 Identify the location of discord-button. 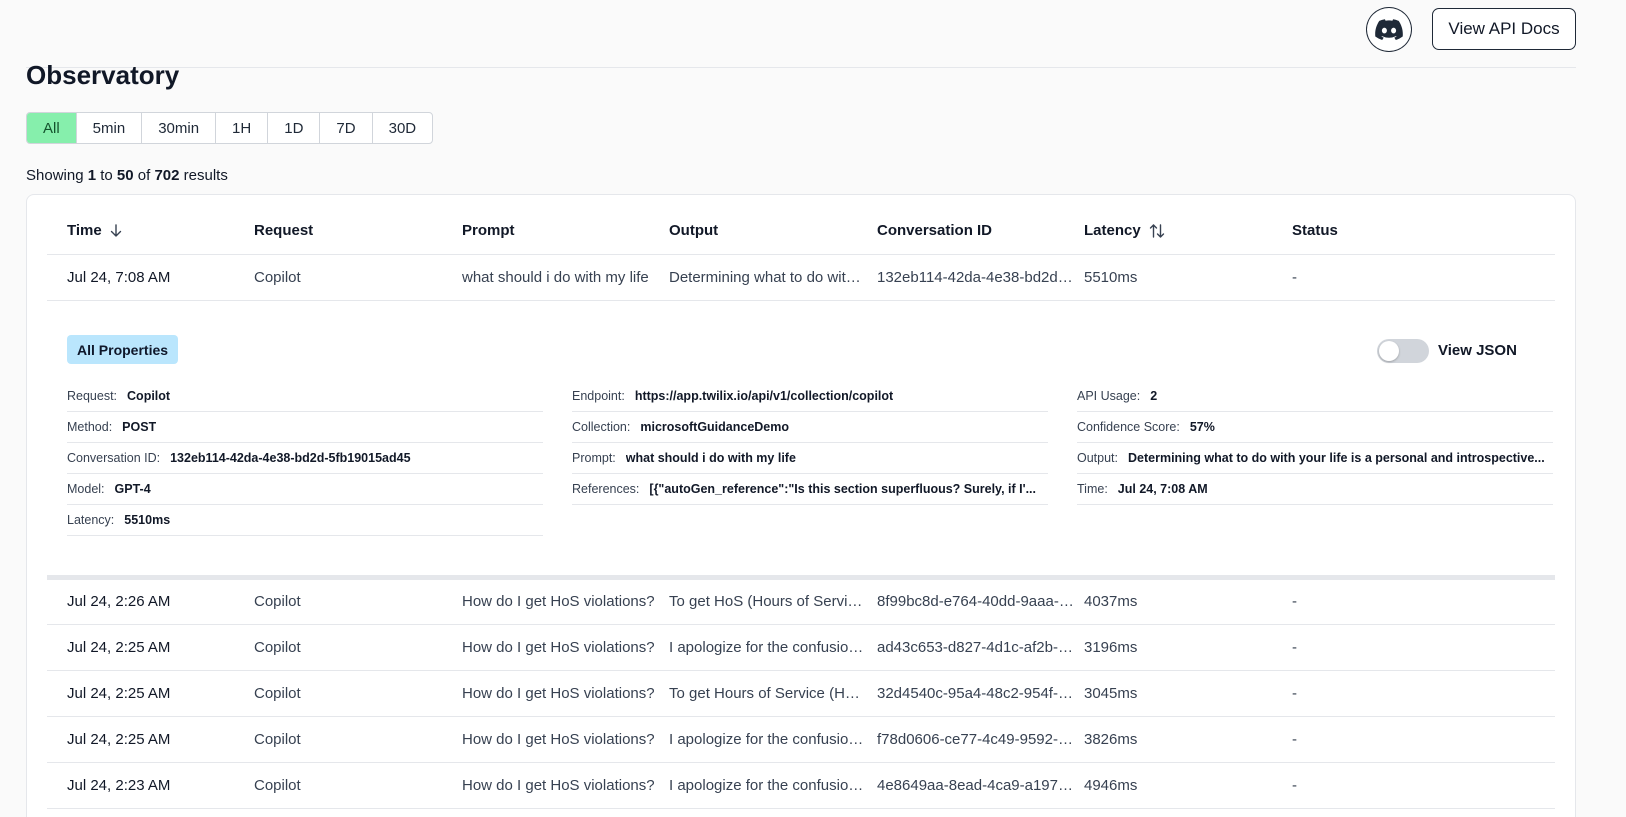
(1389, 29).